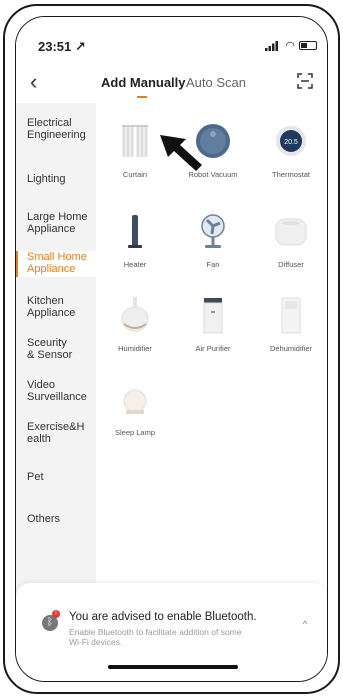 The width and height of the screenshot is (343, 699). I want to click on device-thermostat: 20.5 Thermostat, so click(289, 150).